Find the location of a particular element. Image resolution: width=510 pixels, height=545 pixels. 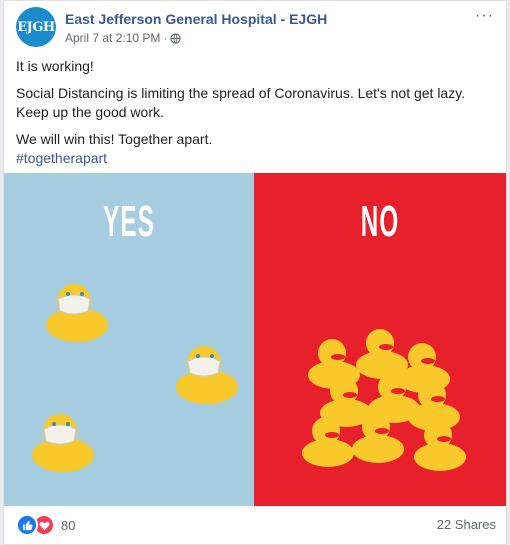

avatar-logo-text: EJGH is located at coordinates (36, 27).